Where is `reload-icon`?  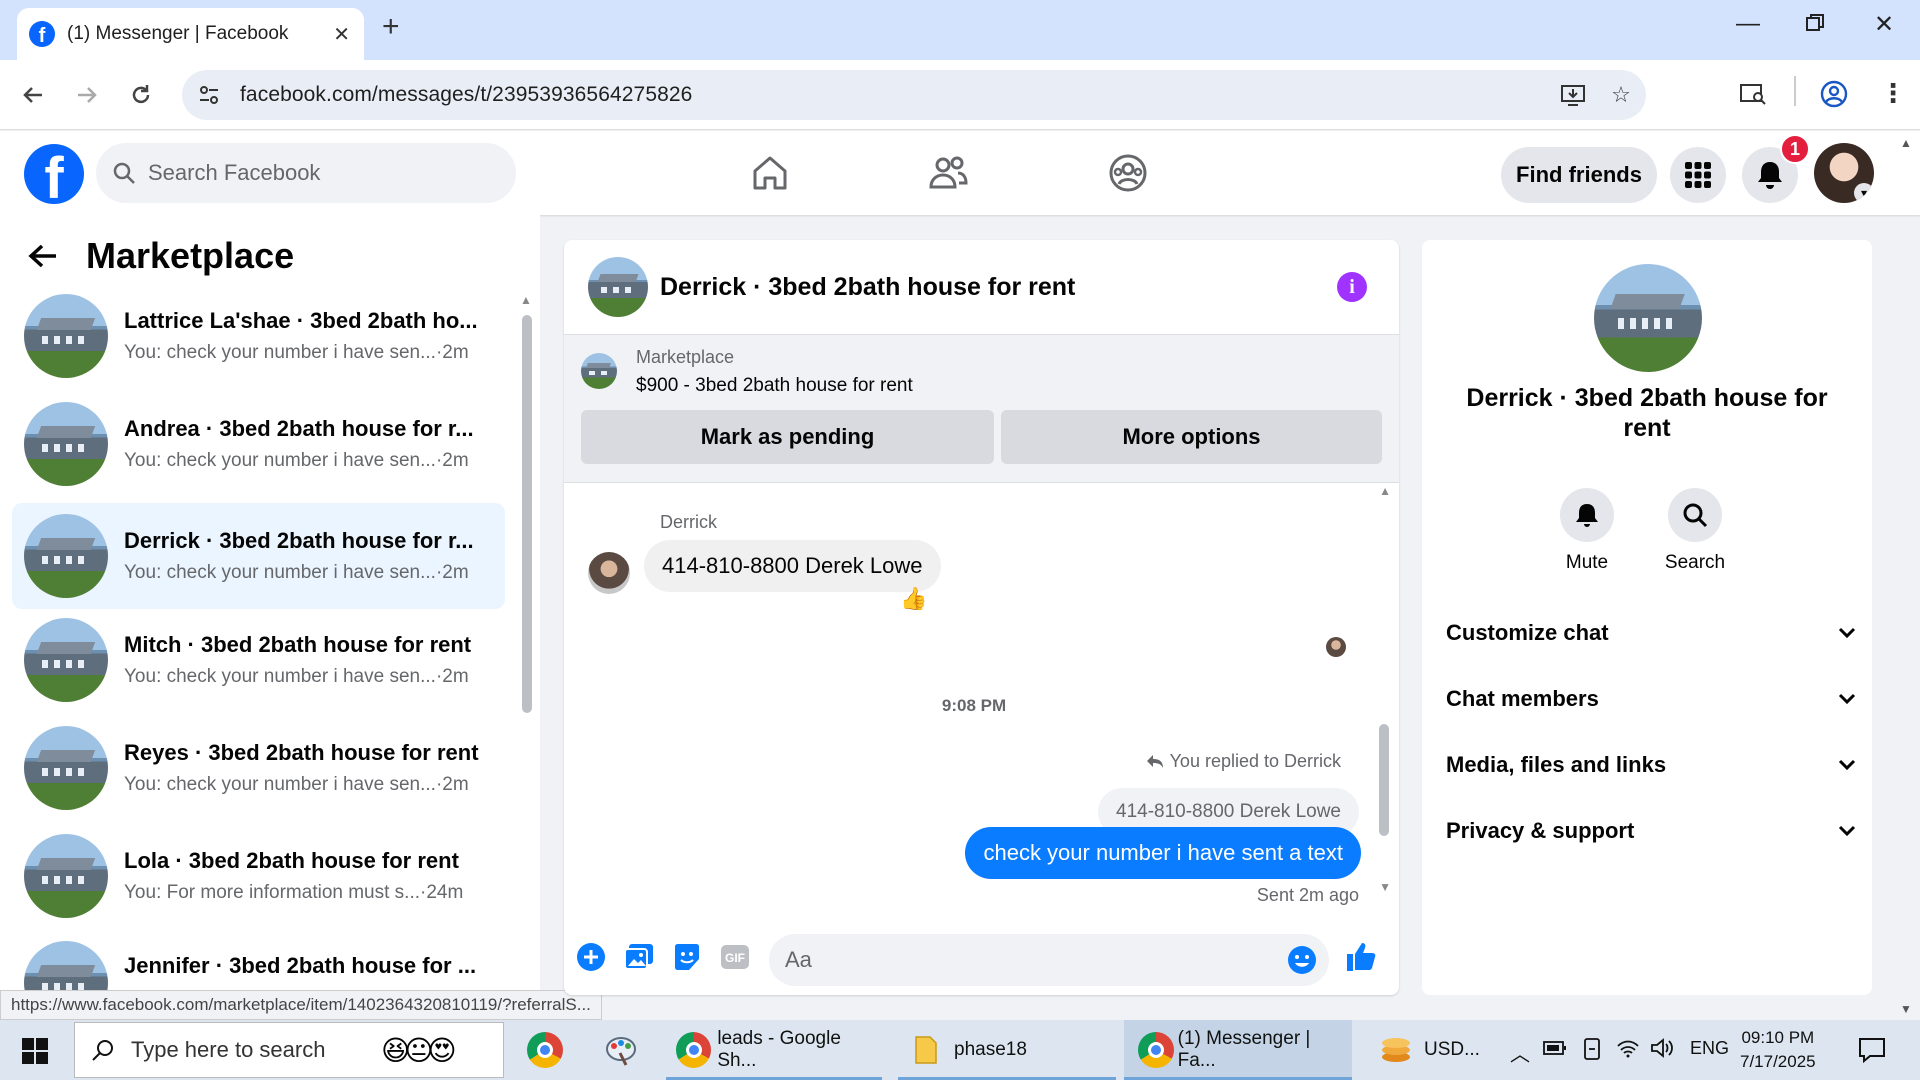
reload-icon is located at coordinates (141, 95).